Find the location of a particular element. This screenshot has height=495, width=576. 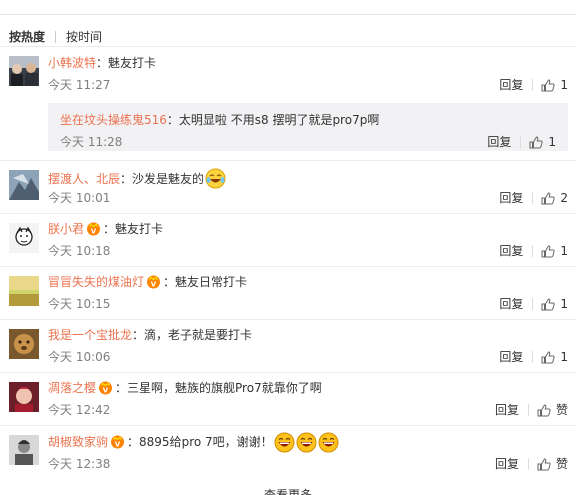

like-count: 2 is located at coordinates (564, 198).